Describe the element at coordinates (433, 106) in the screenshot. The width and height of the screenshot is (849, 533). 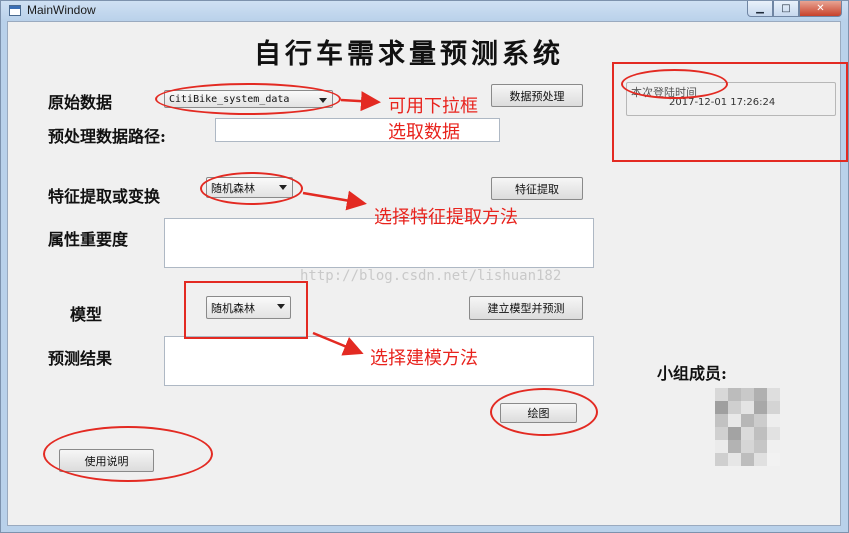
I see `annotation-note-dropdown-1: 可用下拉框` at that location.